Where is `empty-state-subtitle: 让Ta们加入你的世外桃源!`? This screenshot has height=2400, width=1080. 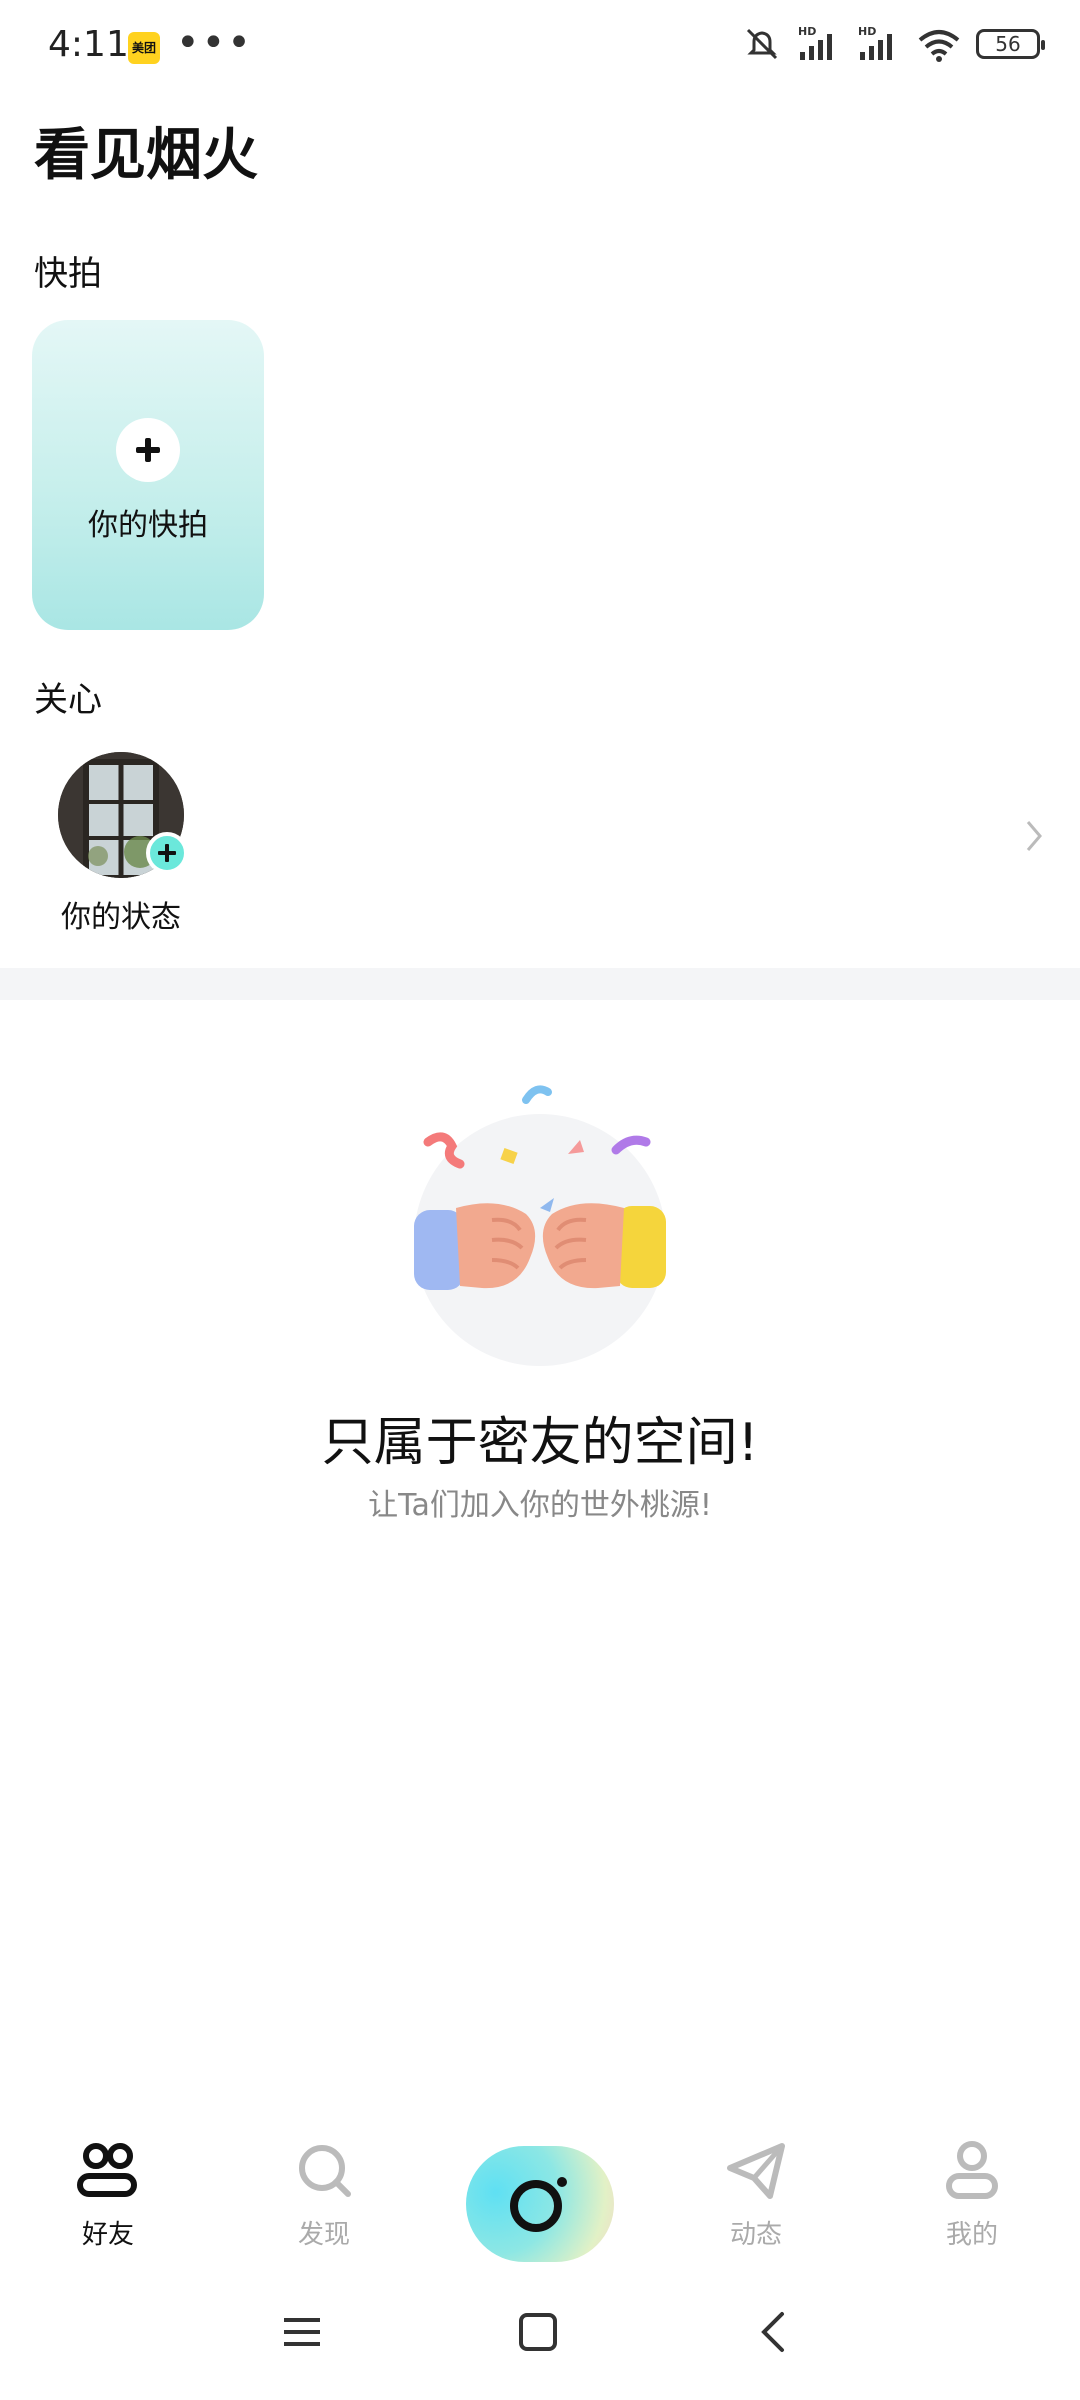
empty-state-subtitle: 让Ta们加入你的世外桃源! is located at coordinates (540, 1505).